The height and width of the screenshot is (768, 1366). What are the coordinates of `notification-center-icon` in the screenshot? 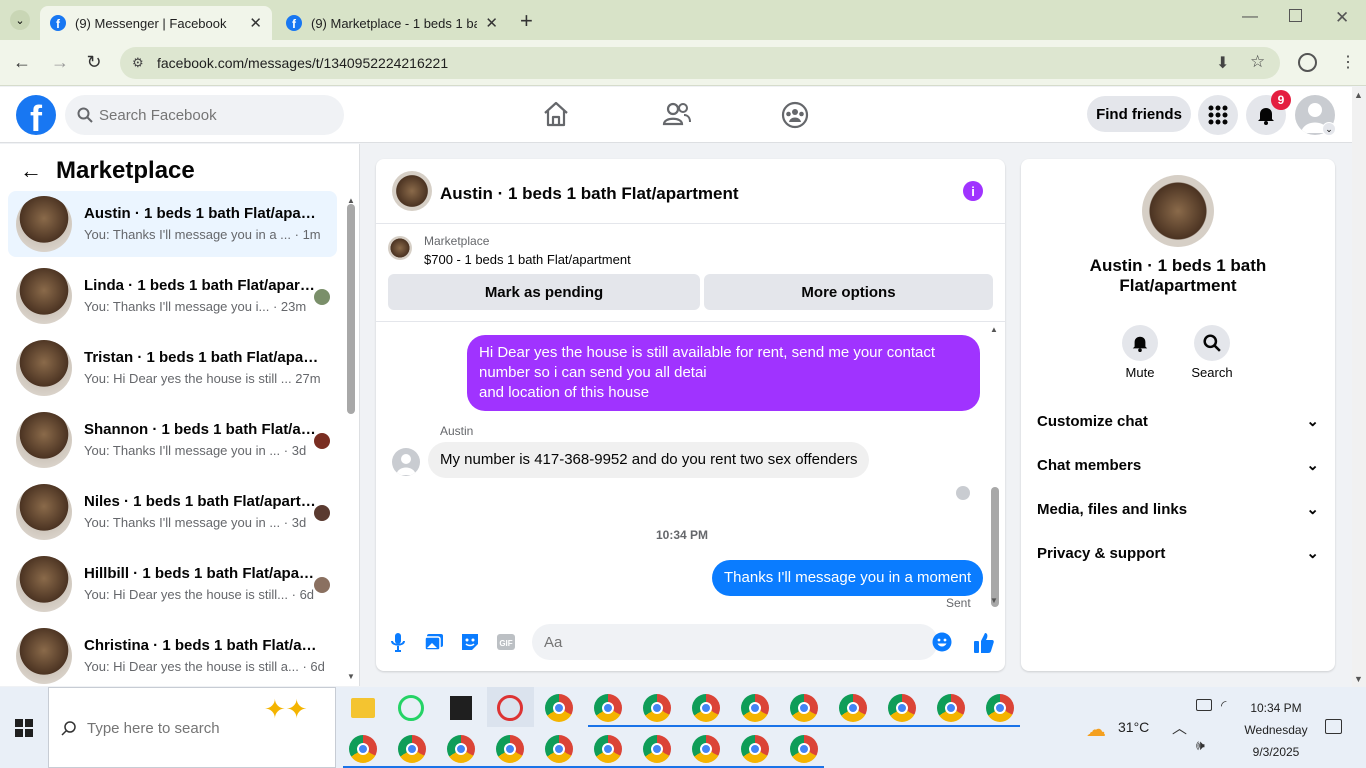 It's located at (1333, 726).